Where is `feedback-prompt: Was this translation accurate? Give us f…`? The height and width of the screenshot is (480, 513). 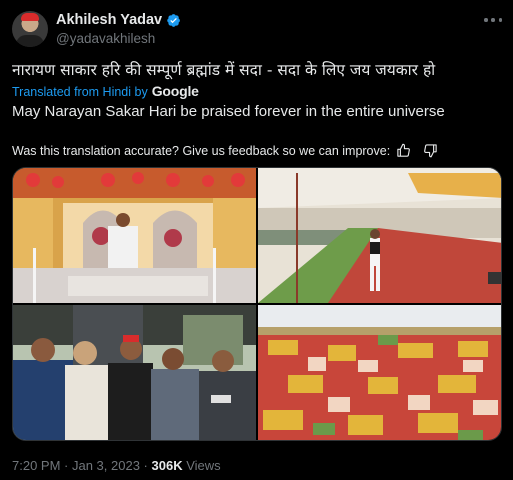 feedback-prompt: Was this translation accurate? Give us f… is located at coordinates (201, 150).